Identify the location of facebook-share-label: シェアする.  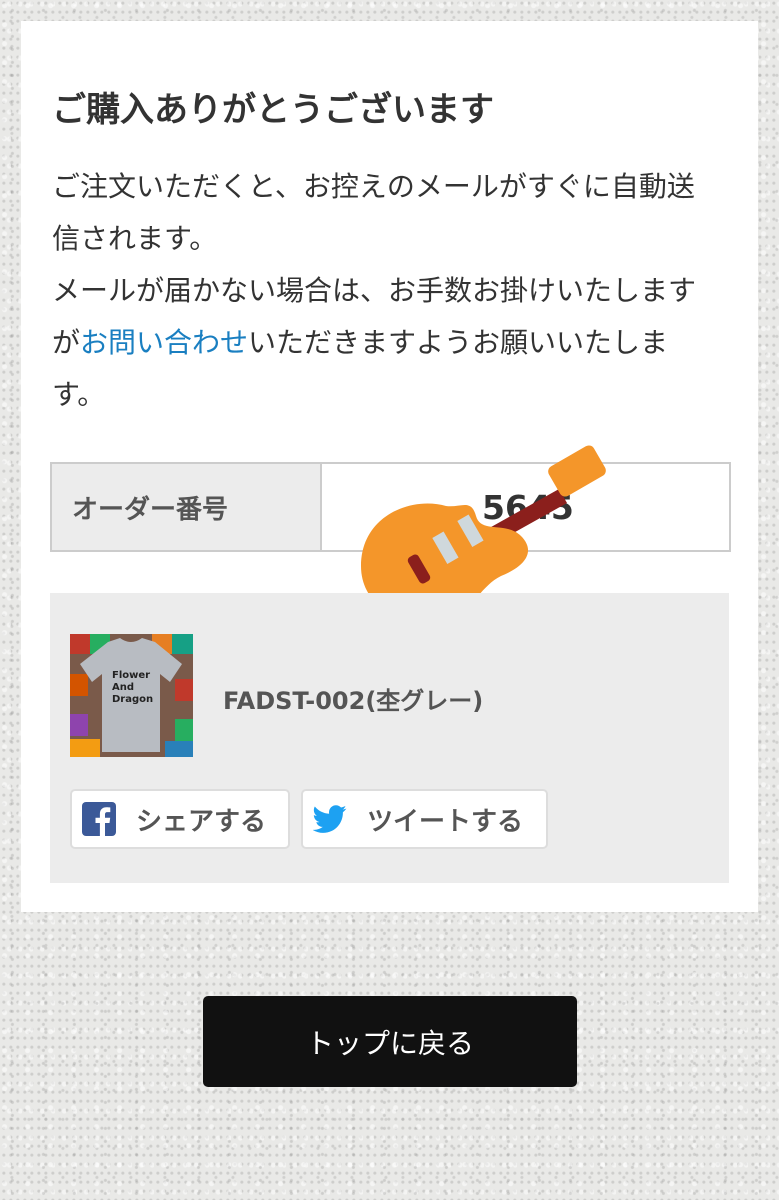
(201, 821).